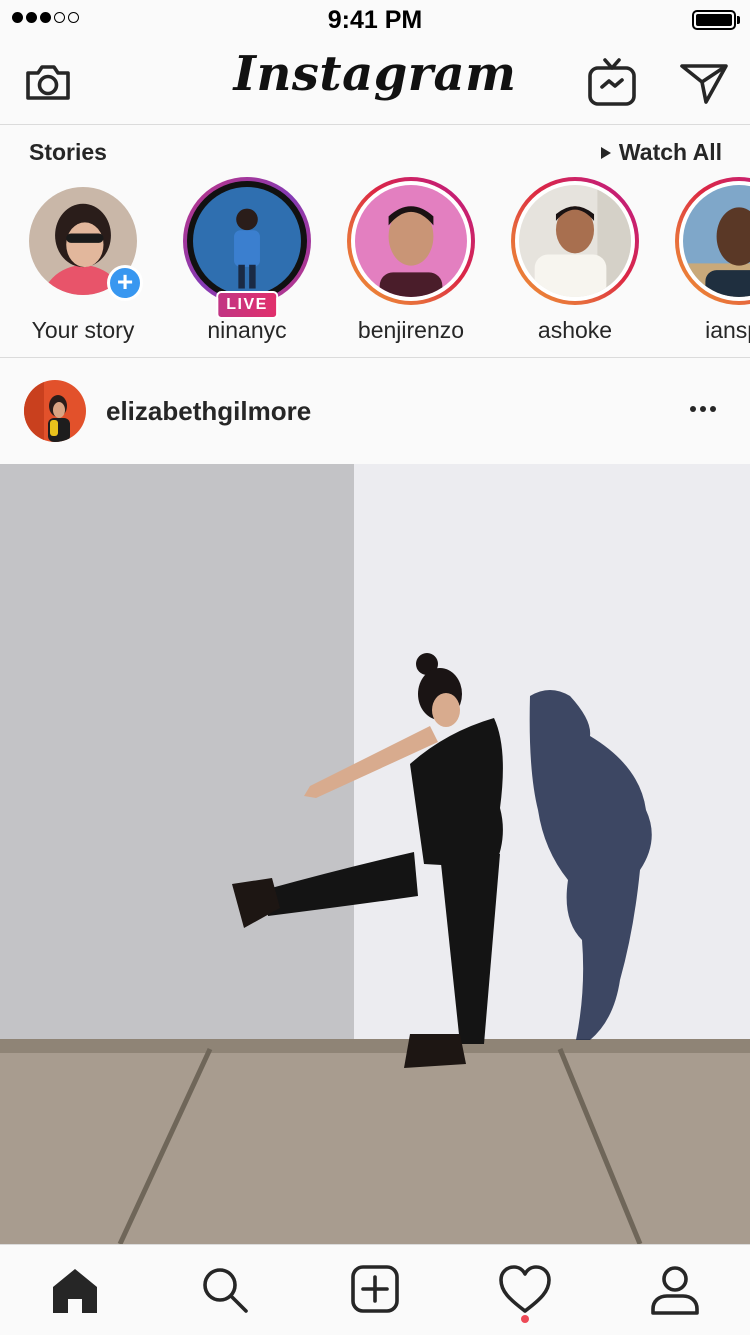 The height and width of the screenshot is (1335, 750). What do you see at coordinates (575, 330) in the screenshot?
I see `story-label: ashoke` at bounding box center [575, 330].